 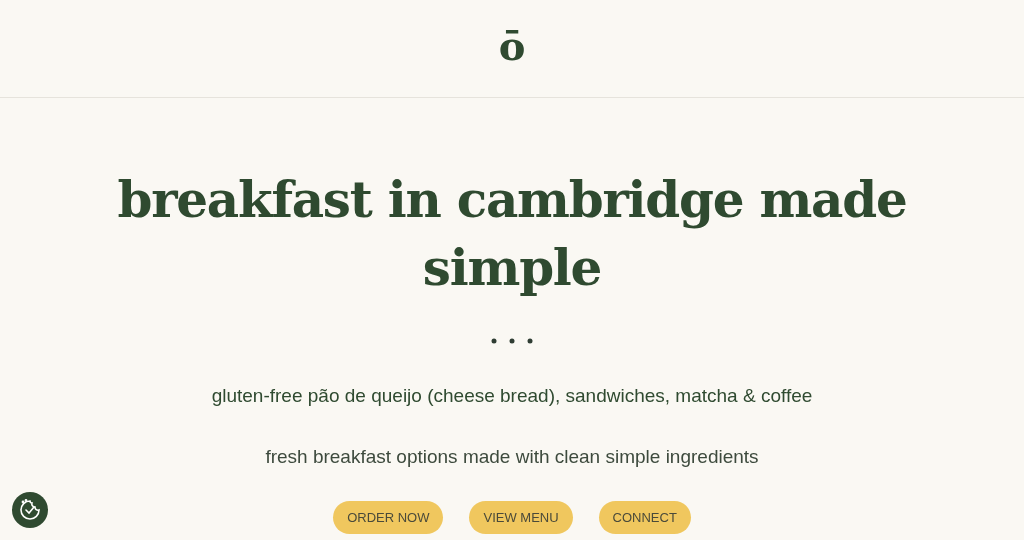 I want to click on nav-button: CONNECT, so click(x=644, y=517).